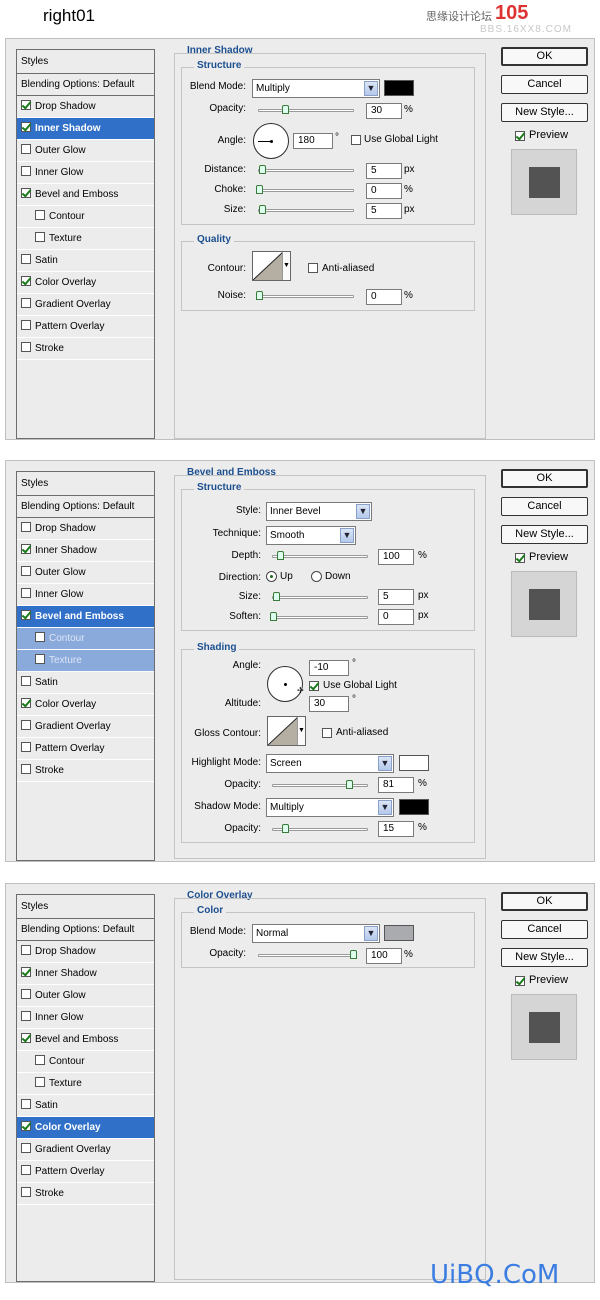  Describe the element at coordinates (271, 141) in the screenshot. I see `angle-dial` at that location.